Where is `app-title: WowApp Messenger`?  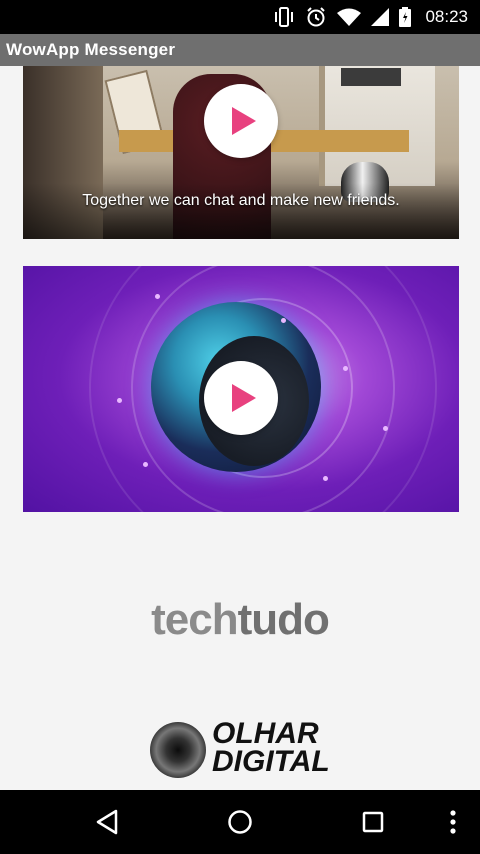 app-title: WowApp Messenger is located at coordinates (91, 49).